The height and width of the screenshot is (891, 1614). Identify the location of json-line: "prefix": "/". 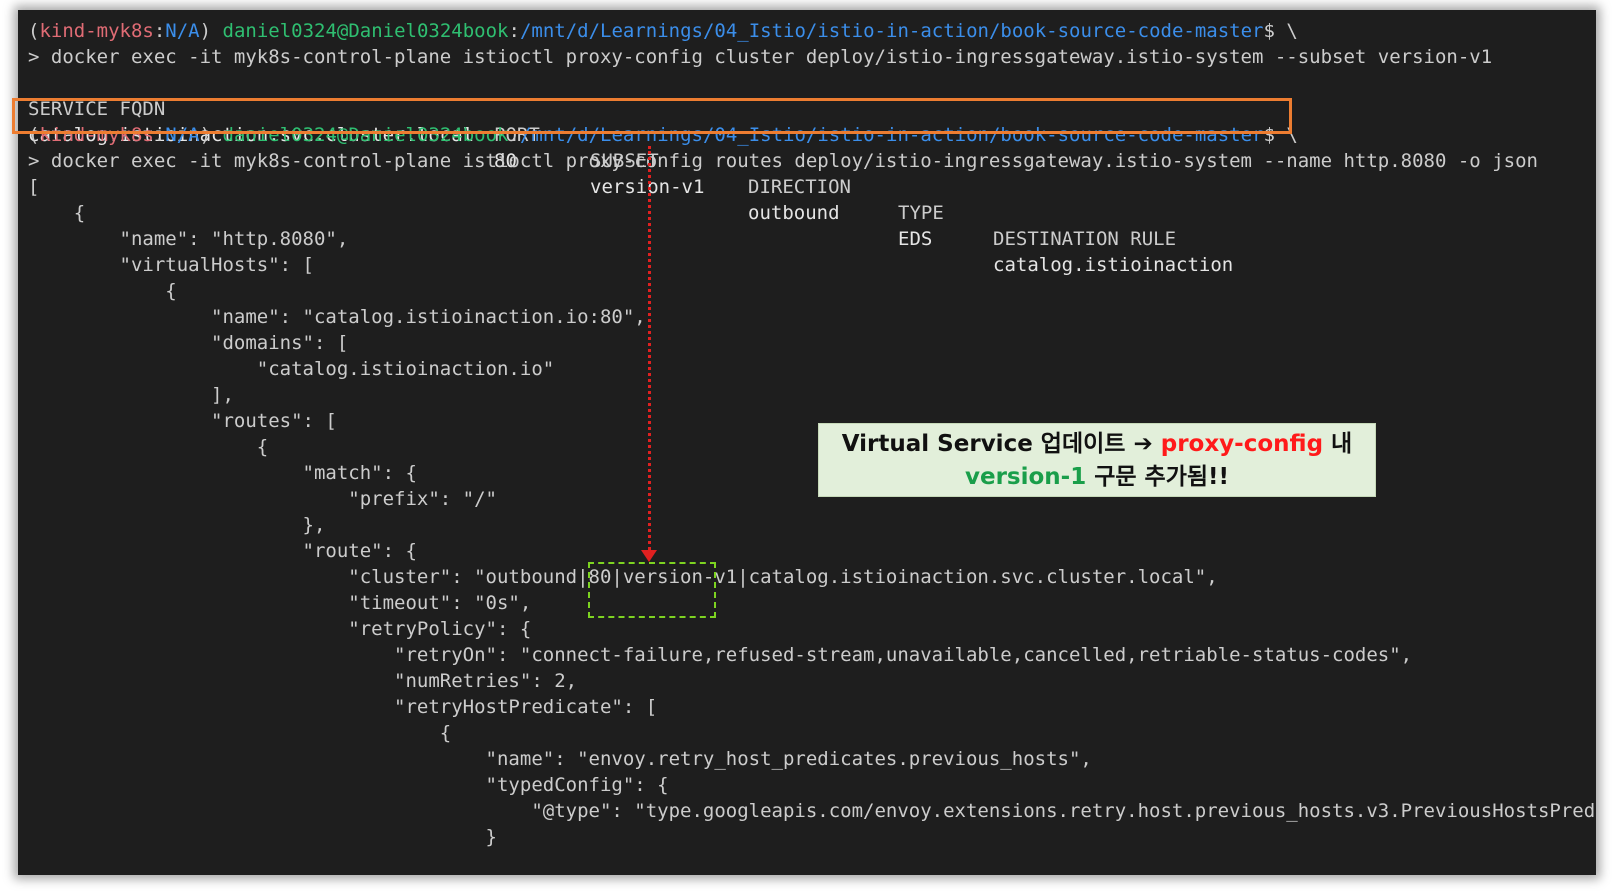
(262, 499).